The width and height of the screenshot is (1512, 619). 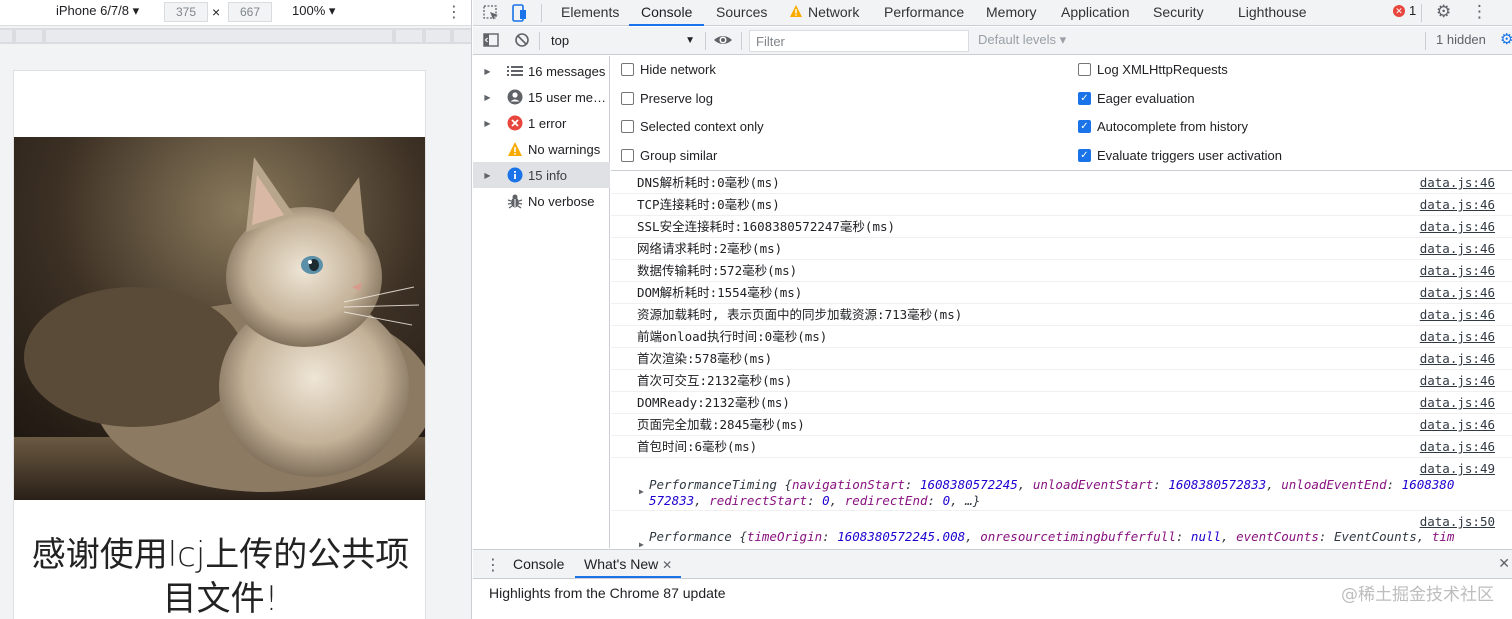 What do you see at coordinates (1504, 563) in the screenshot?
I see `close-drawer-icon: ✕` at bounding box center [1504, 563].